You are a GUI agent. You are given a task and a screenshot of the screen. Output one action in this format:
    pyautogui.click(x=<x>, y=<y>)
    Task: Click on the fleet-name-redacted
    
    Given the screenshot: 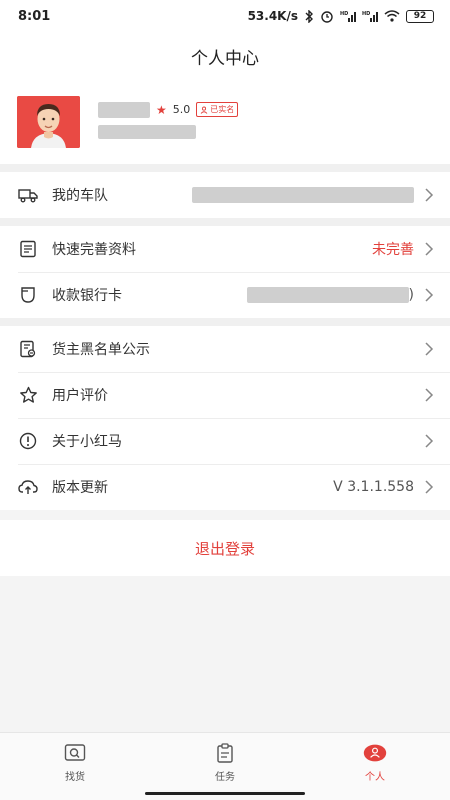 What is the action you would take?
    pyautogui.click(x=303, y=195)
    